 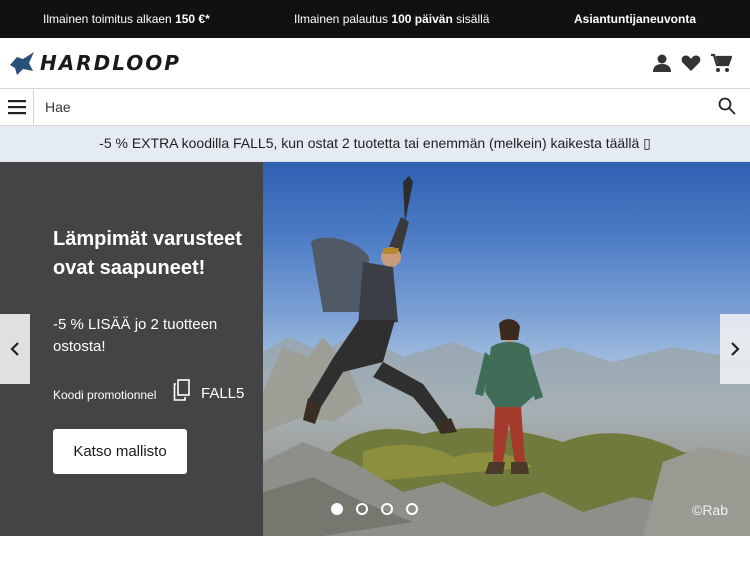 I want to click on cart-button, so click(x=721, y=63).